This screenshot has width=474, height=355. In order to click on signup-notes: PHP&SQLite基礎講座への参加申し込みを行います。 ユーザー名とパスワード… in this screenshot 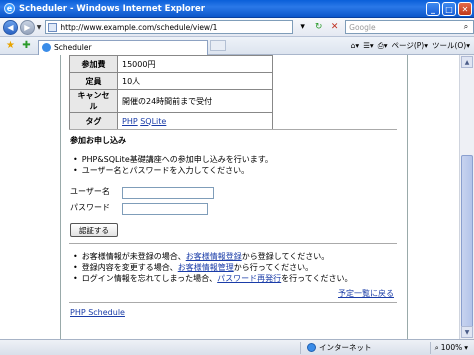, I will do `click(173, 165)`.